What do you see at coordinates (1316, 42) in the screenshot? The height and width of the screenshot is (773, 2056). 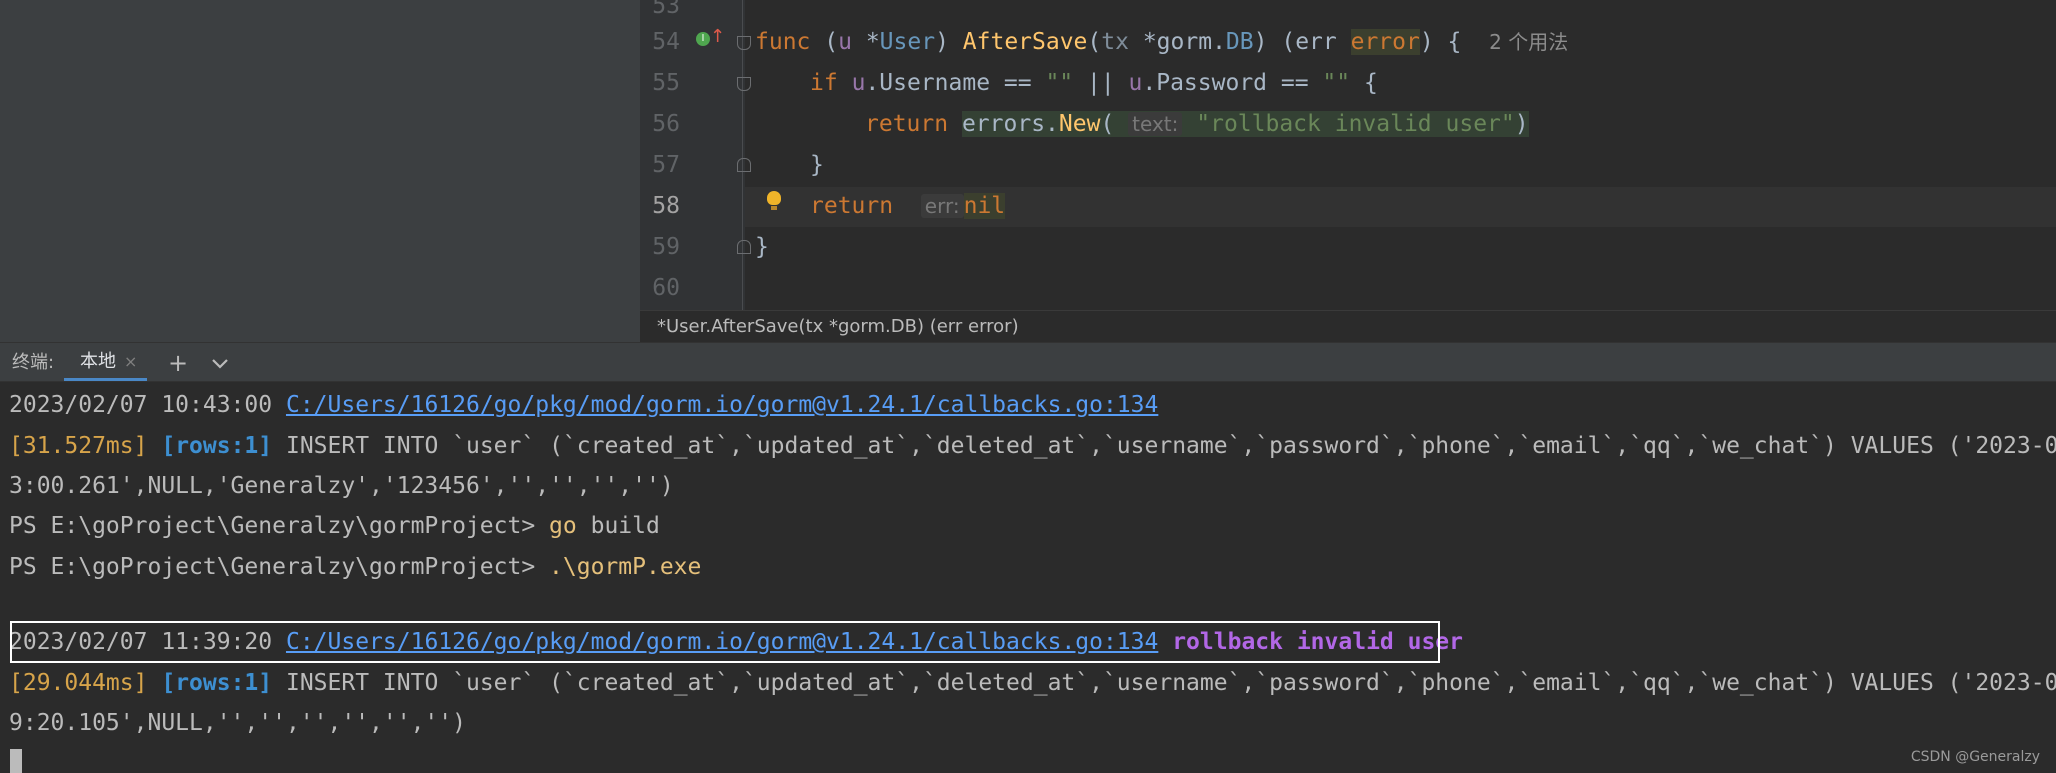 I see `return-name: err` at bounding box center [1316, 42].